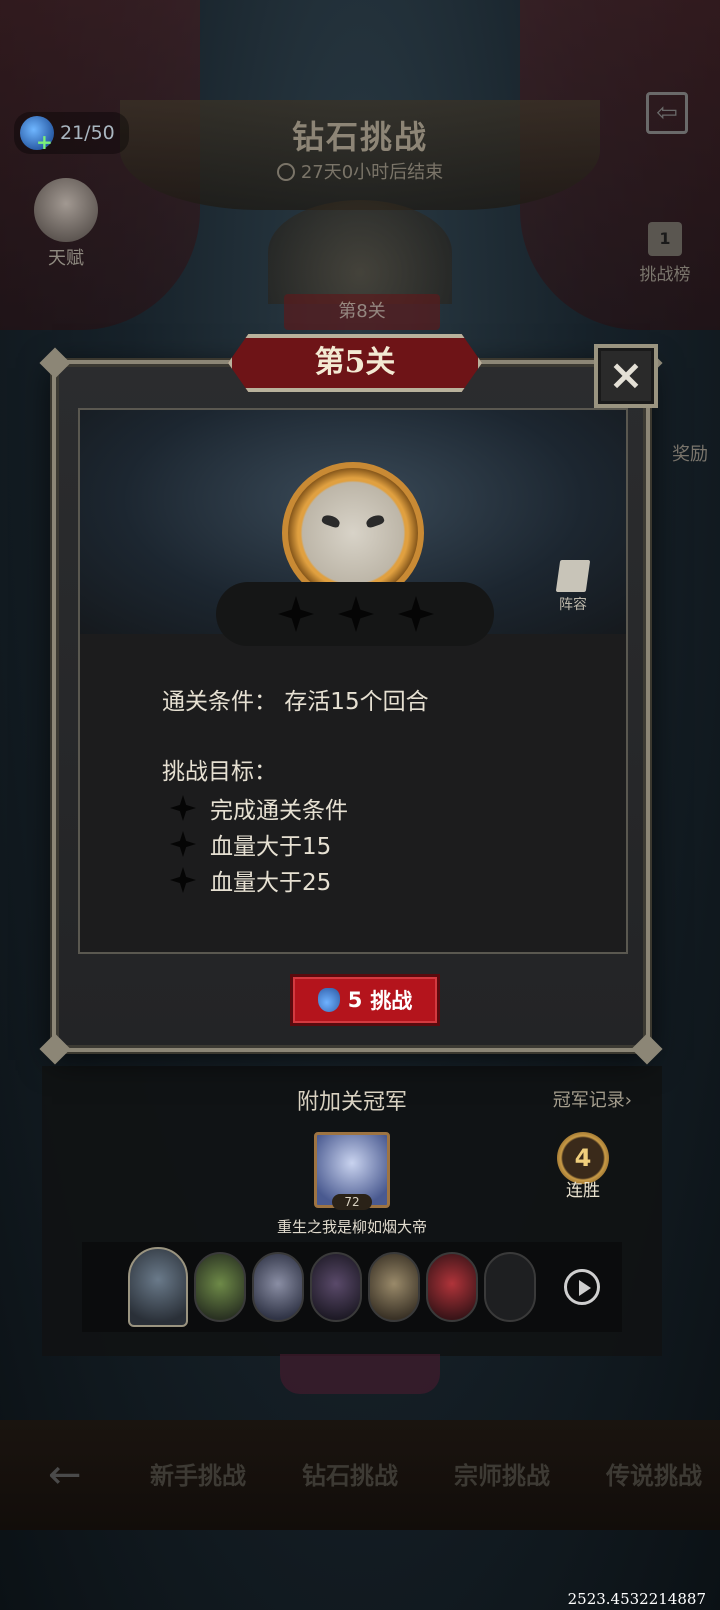 Image resolution: width=720 pixels, height=1610 pixels. Describe the element at coordinates (295, 702) in the screenshot. I see `clear-condition: 通关条件： 存活15个回合` at that location.